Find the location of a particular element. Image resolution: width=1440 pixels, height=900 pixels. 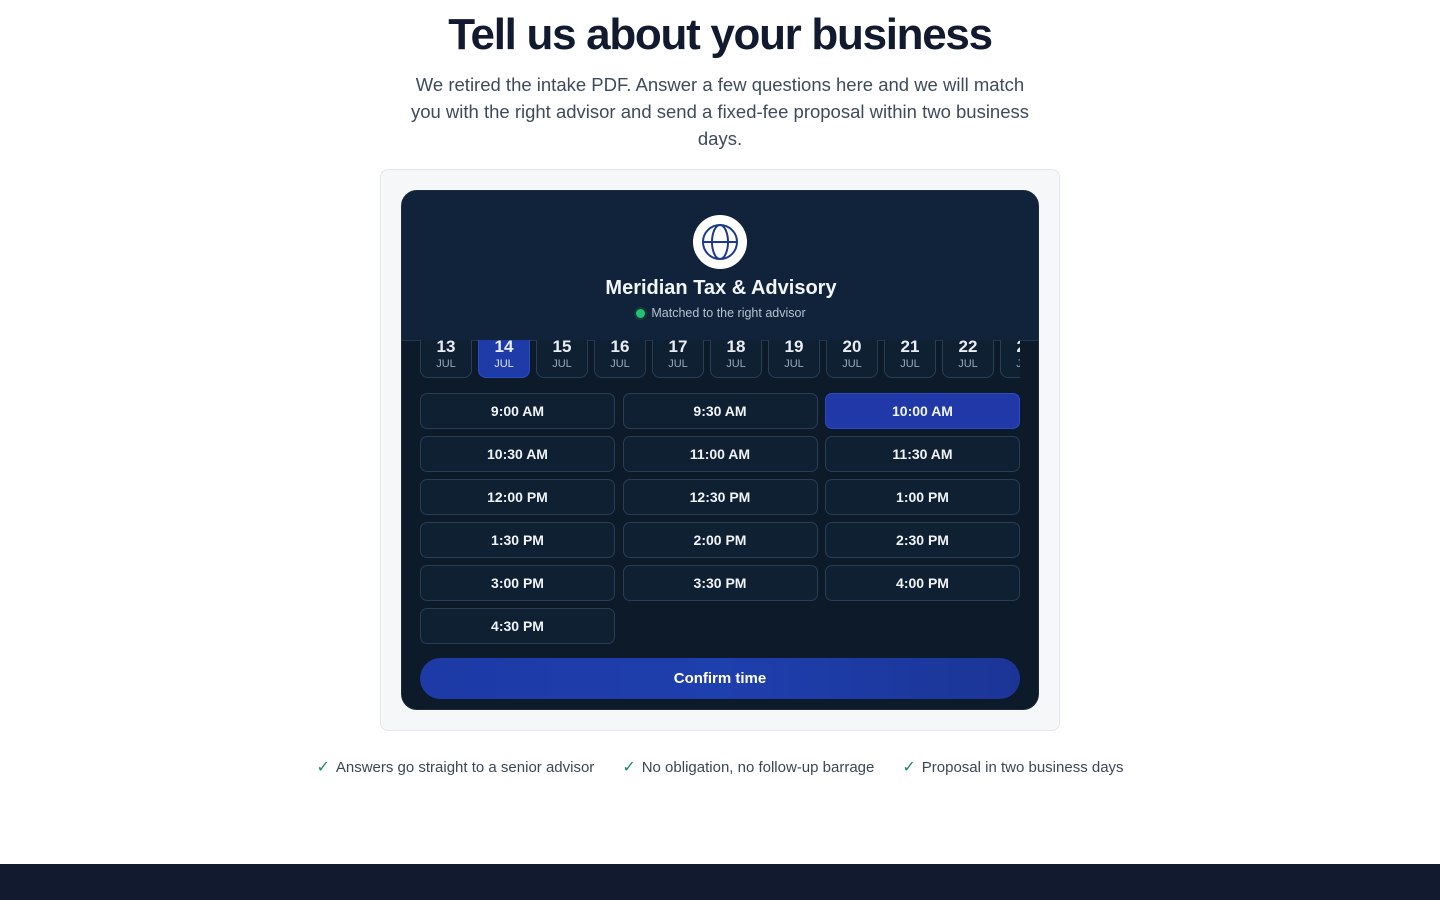

status-dot-icon is located at coordinates (641, 313).